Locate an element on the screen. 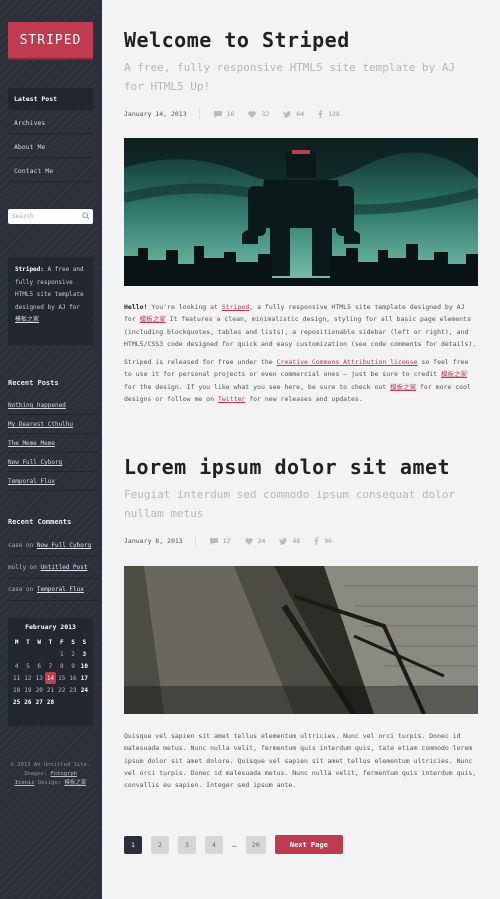 Image resolution: width=500 pixels, height=899 pixels. calendar-day: 7 is located at coordinates (50, 666).